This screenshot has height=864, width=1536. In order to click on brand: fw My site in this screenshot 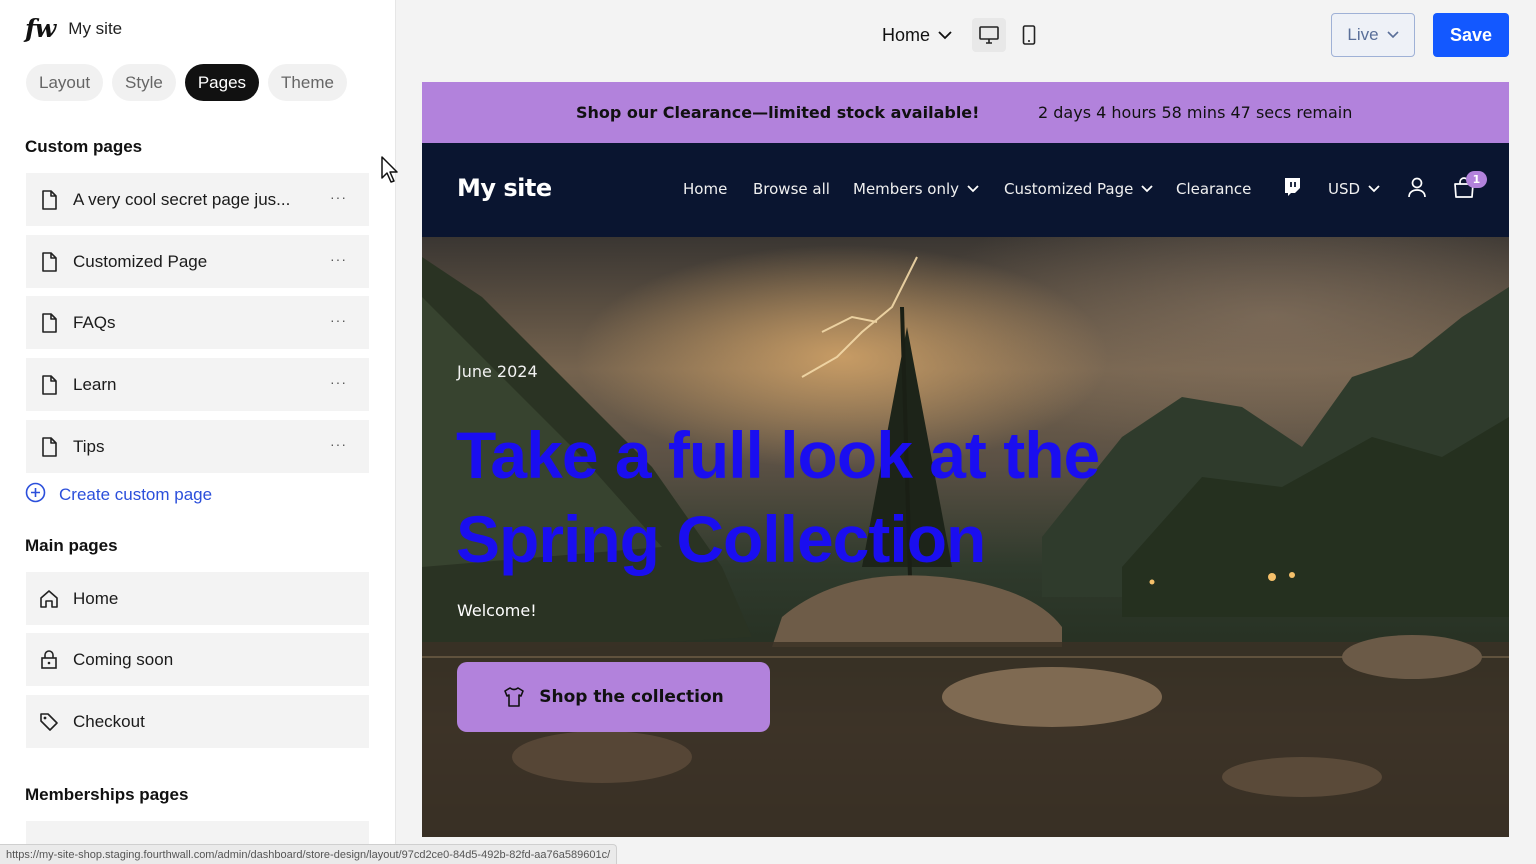, I will do `click(73, 28)`.